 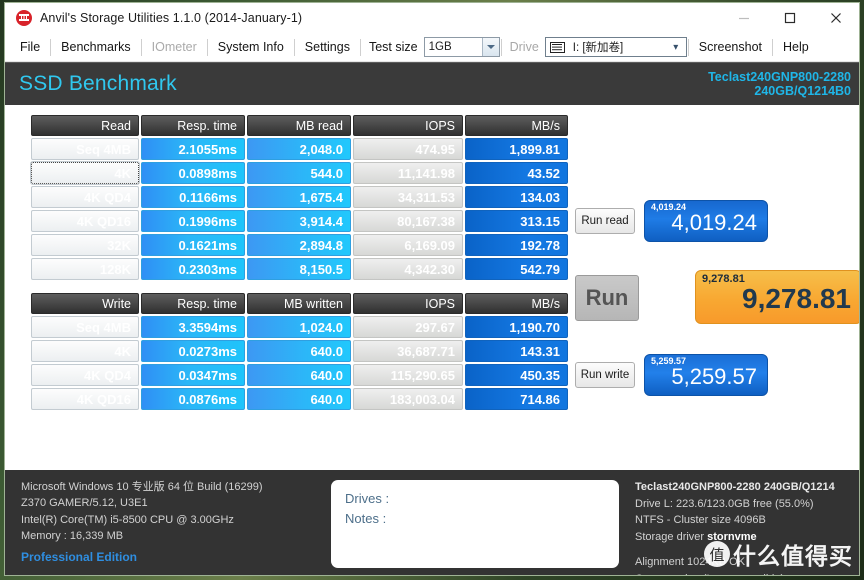 What do you see at coordinates (85, 351) in the screenshot?
I see `write-row-label: 4K` at bounding box center [85, 351].